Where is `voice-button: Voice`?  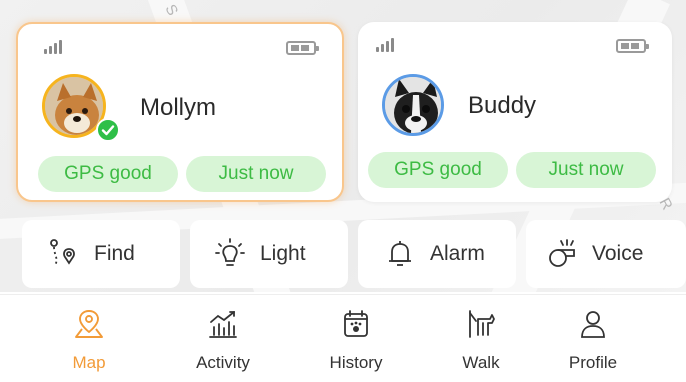
voice-button: Voice is located at coordinates (606, 254).